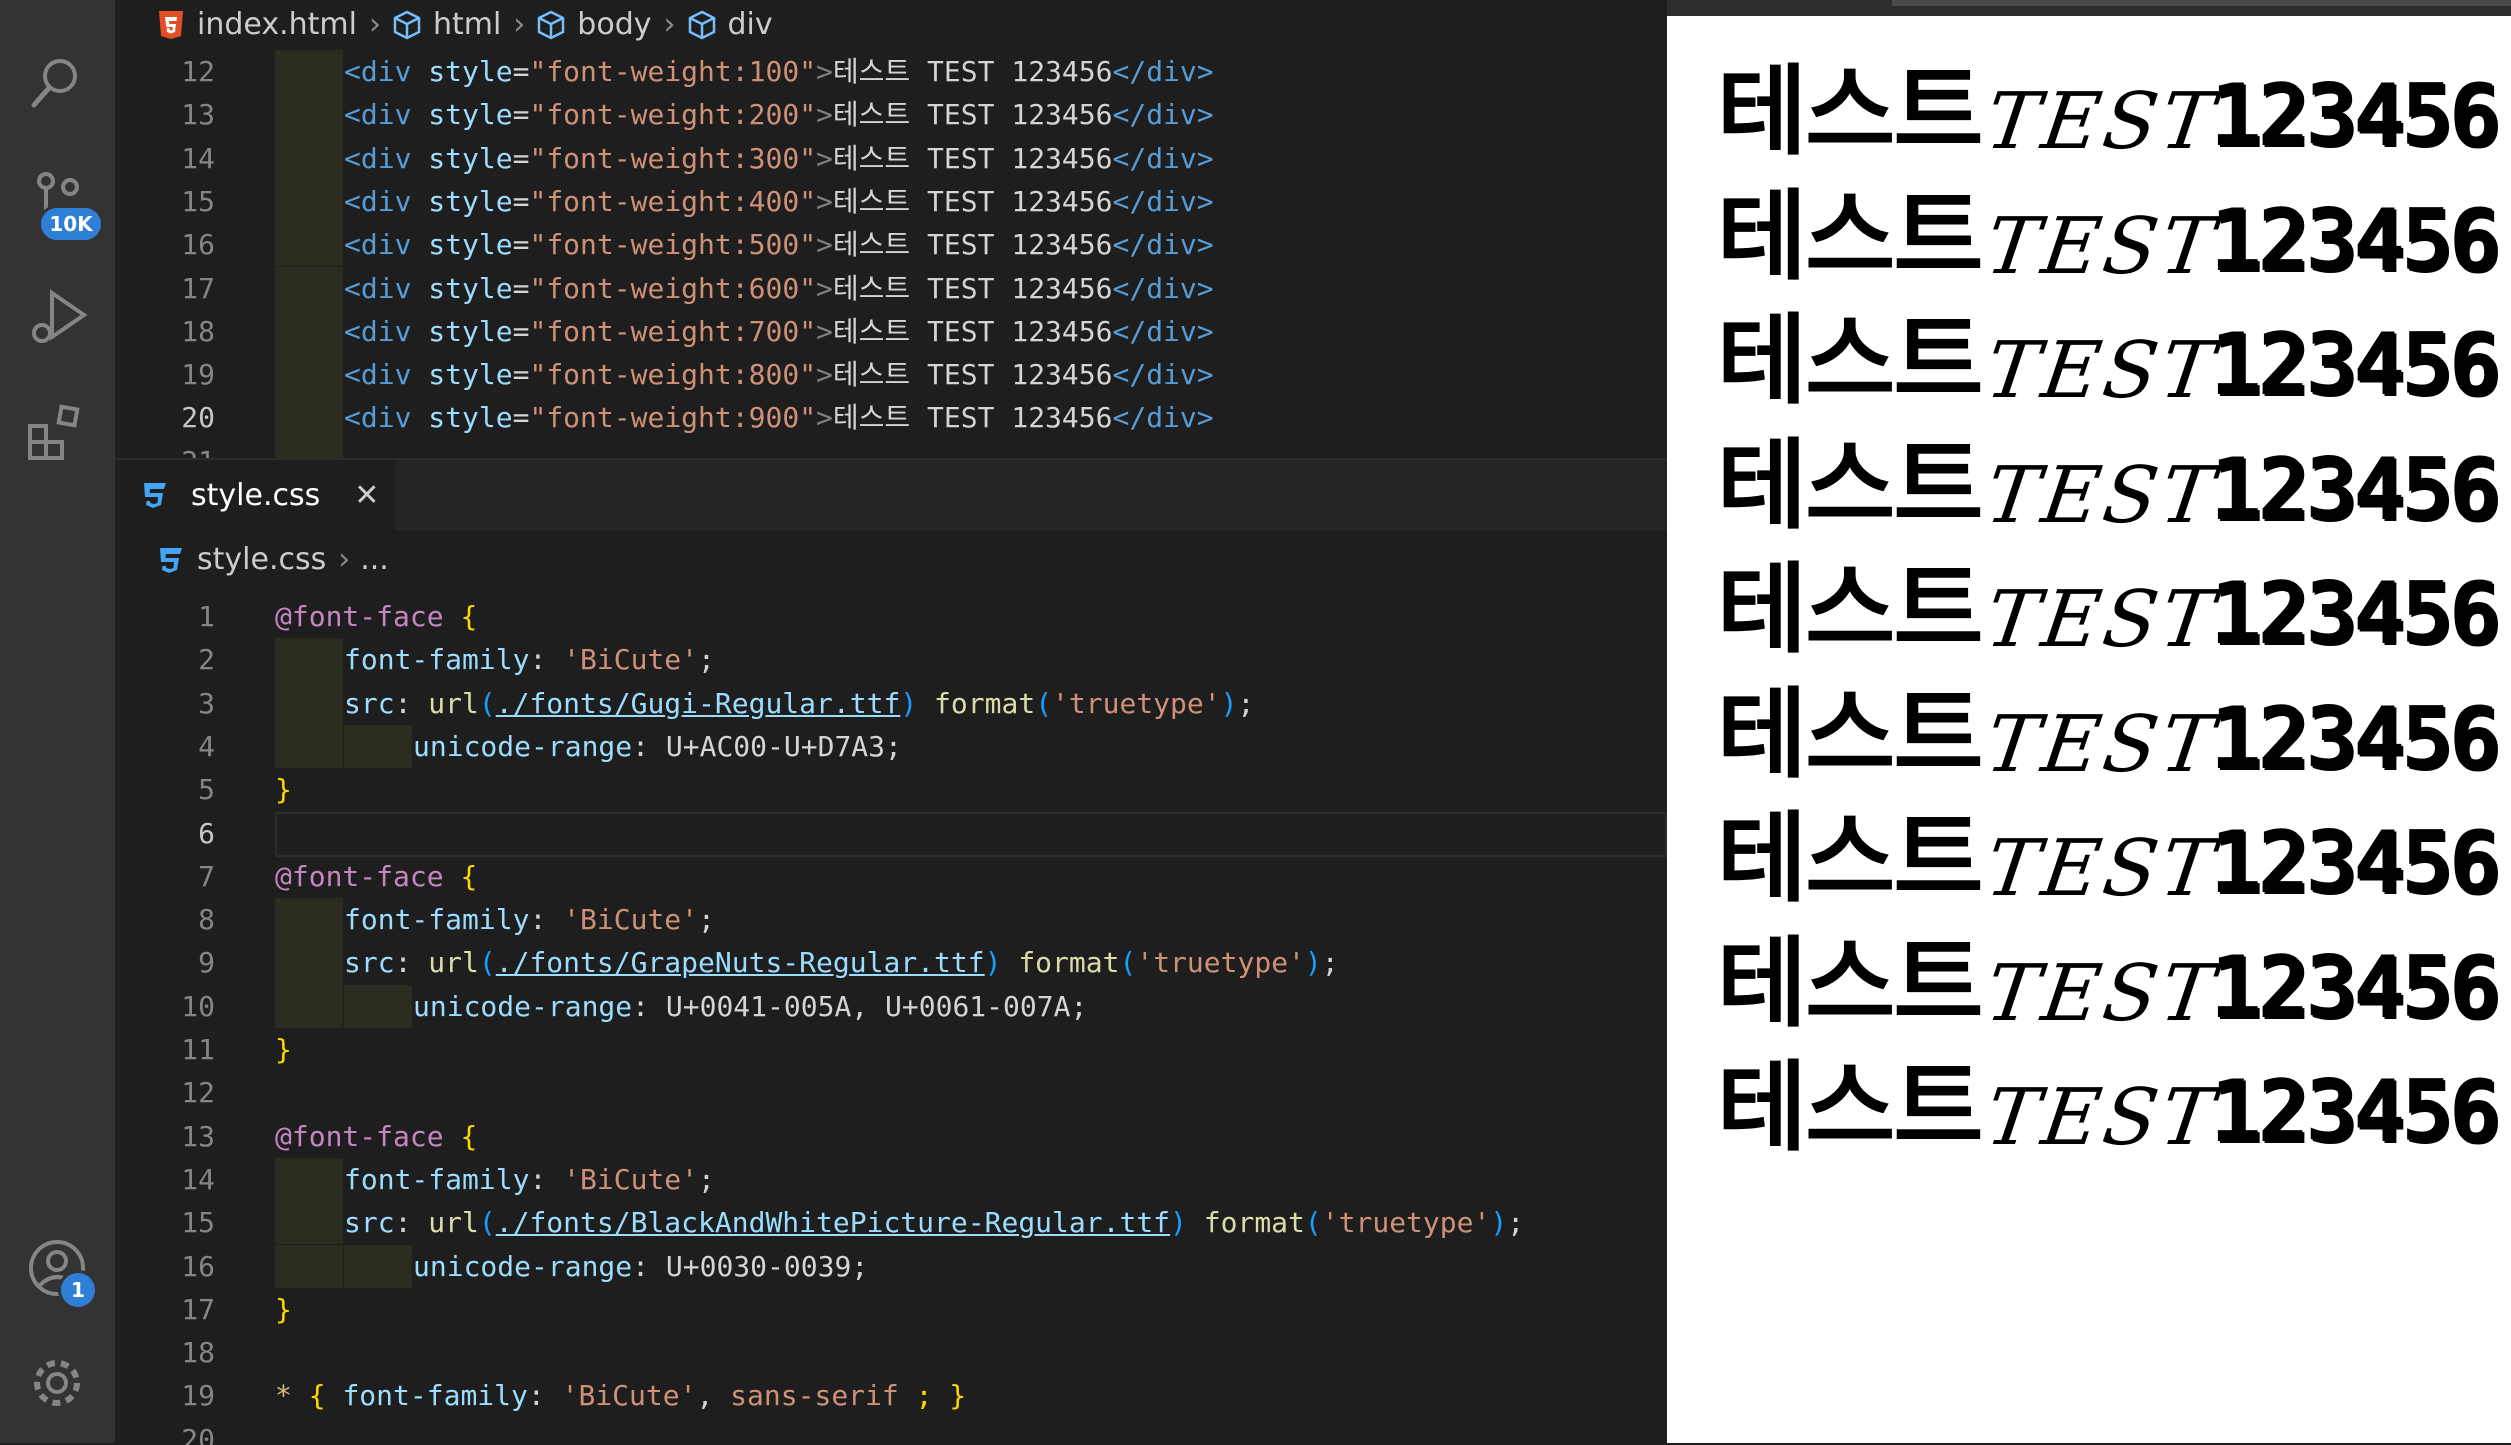  I want to click on code-line: 18, so click(891, 1352).